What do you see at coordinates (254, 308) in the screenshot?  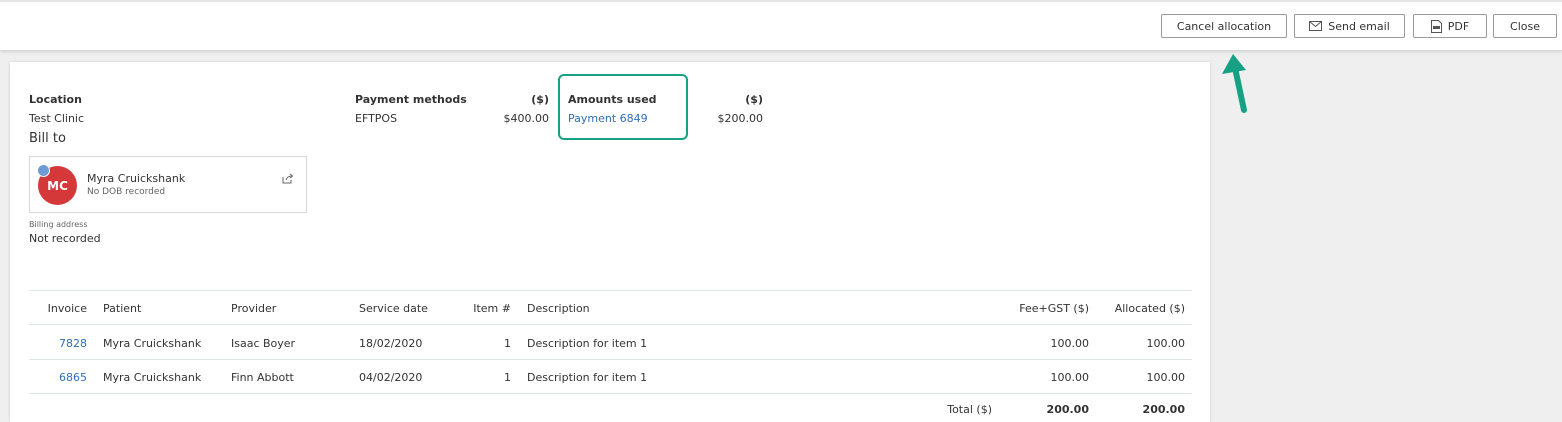 I see `col-provider: Provider` at bounding box center [254, 308].